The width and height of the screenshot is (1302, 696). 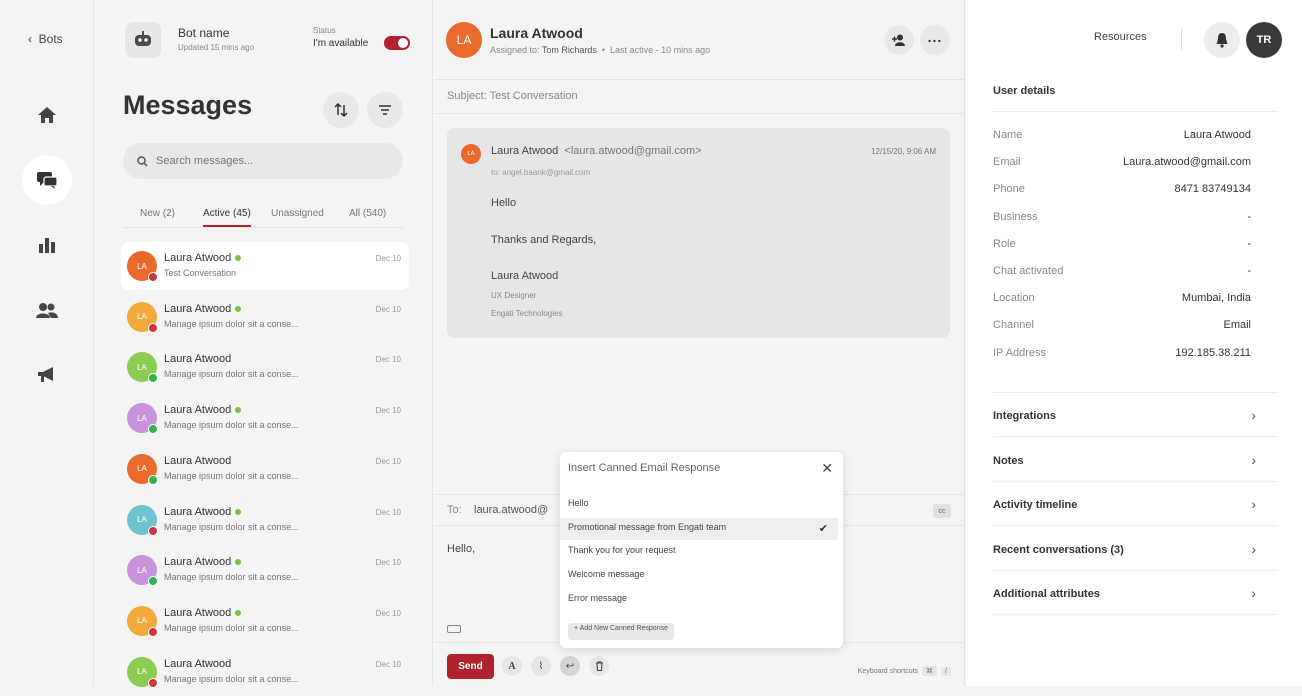 What do you see at coordinates (1120, 37) in the screenshot?
I see `resources-link: Resources` at bounding box center [1120, 37].